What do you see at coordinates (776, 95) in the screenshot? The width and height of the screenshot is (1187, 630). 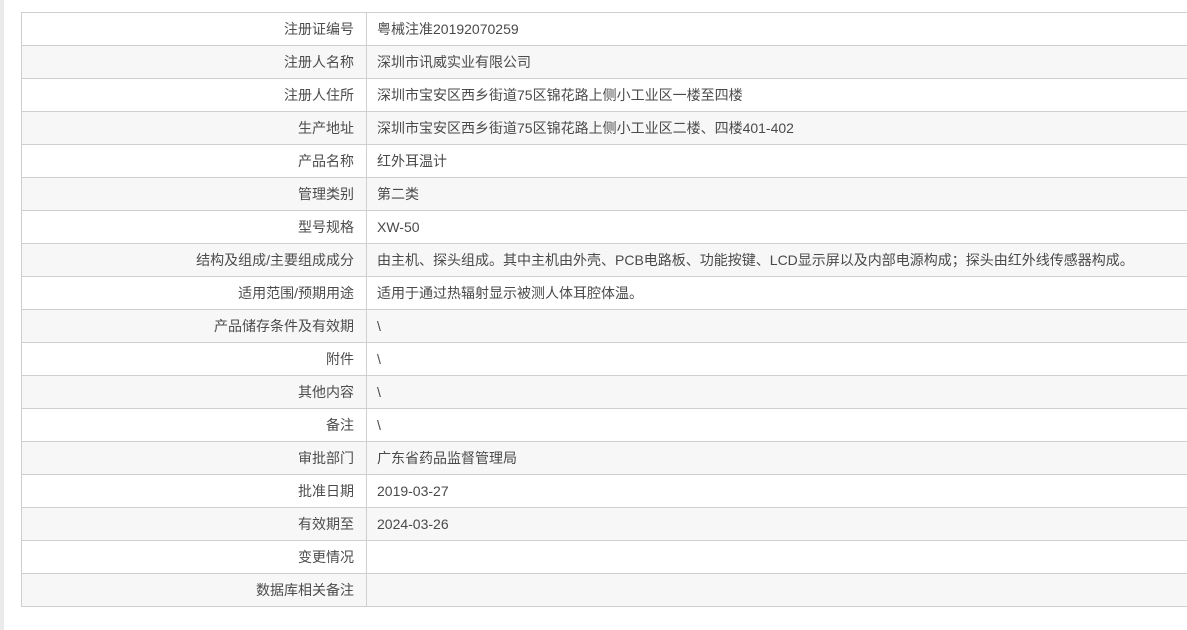 I see `field-value: 深圳市宝安区西乡街道75区锦花路上侧小工业区一楼至四楼` at bounding box center [776, 95].